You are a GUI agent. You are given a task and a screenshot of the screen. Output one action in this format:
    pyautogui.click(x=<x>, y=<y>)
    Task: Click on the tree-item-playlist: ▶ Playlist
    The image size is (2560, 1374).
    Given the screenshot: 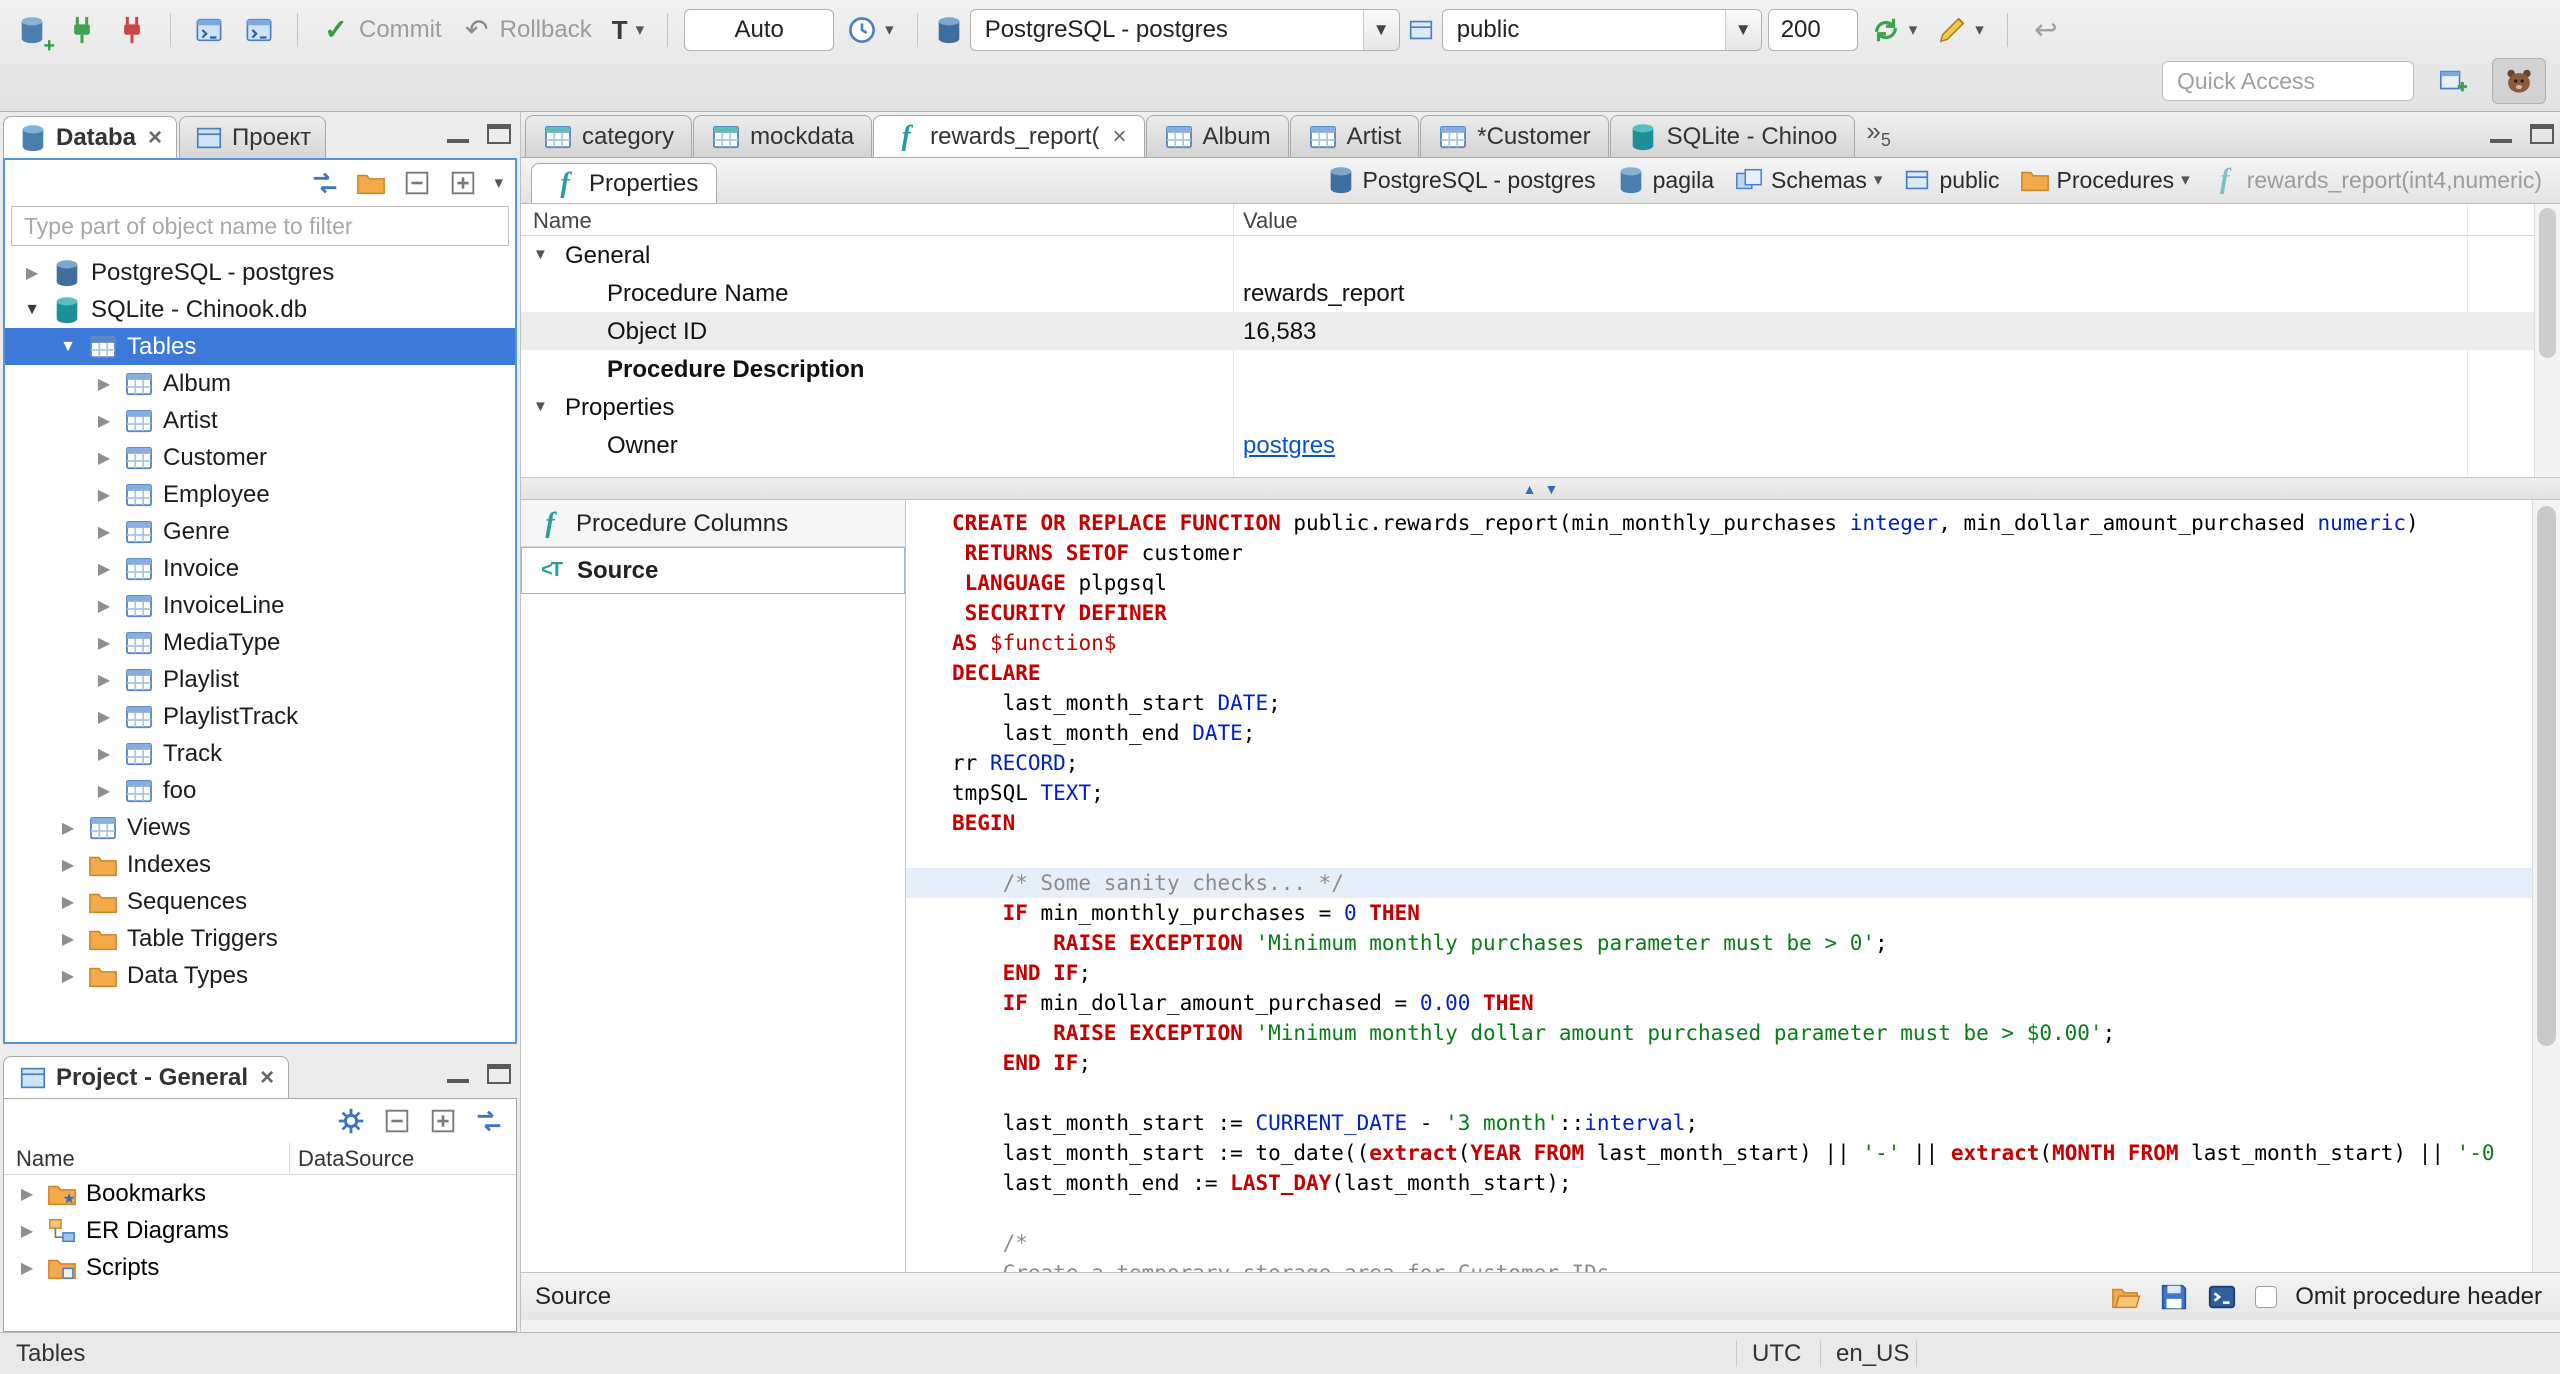 What is the action you would take?
    pyautogui.click(x=260, y=679)
    